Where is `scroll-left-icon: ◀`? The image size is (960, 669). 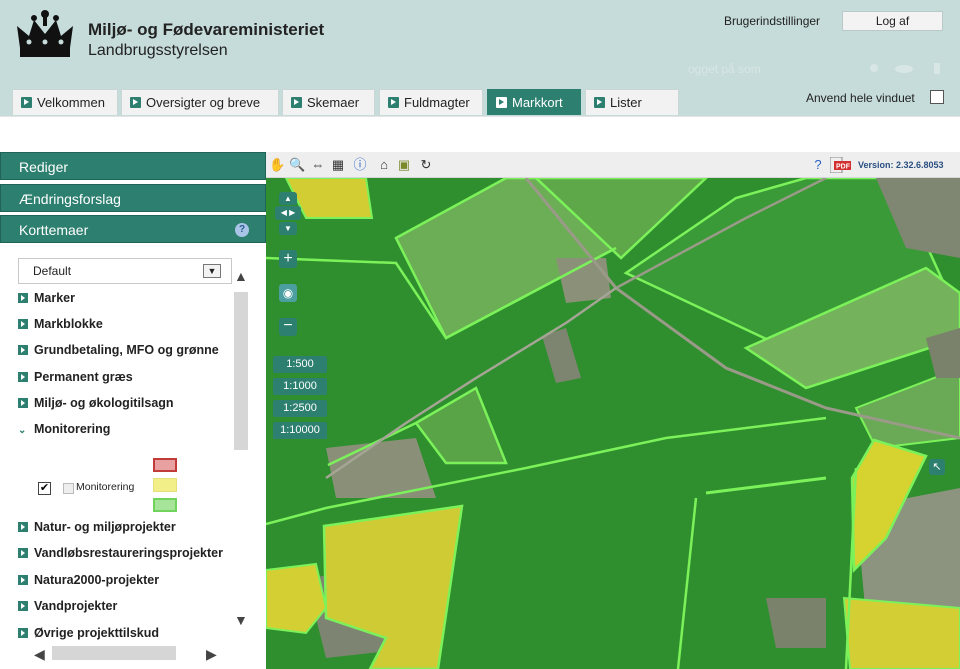
scroll-left-icon: ◀ is located at coordinates (39, 654).